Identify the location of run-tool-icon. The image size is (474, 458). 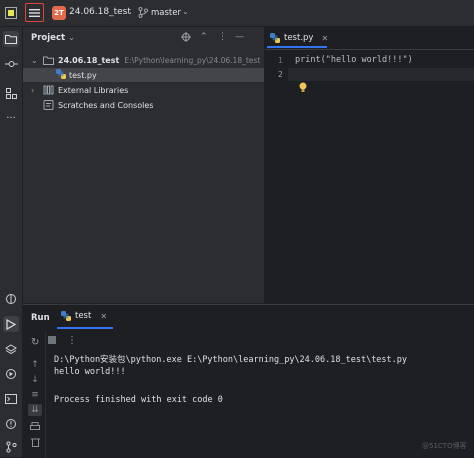
(11, 324).